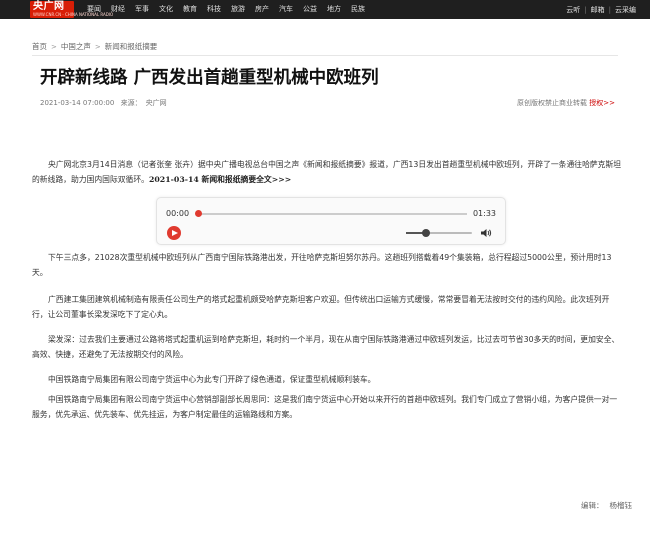 The width and height of the screenshot is (650, 555). I want to click on breadcrumb: 首页 > 中国之声 > 新闻和报纸摘要, so click(94, 46).